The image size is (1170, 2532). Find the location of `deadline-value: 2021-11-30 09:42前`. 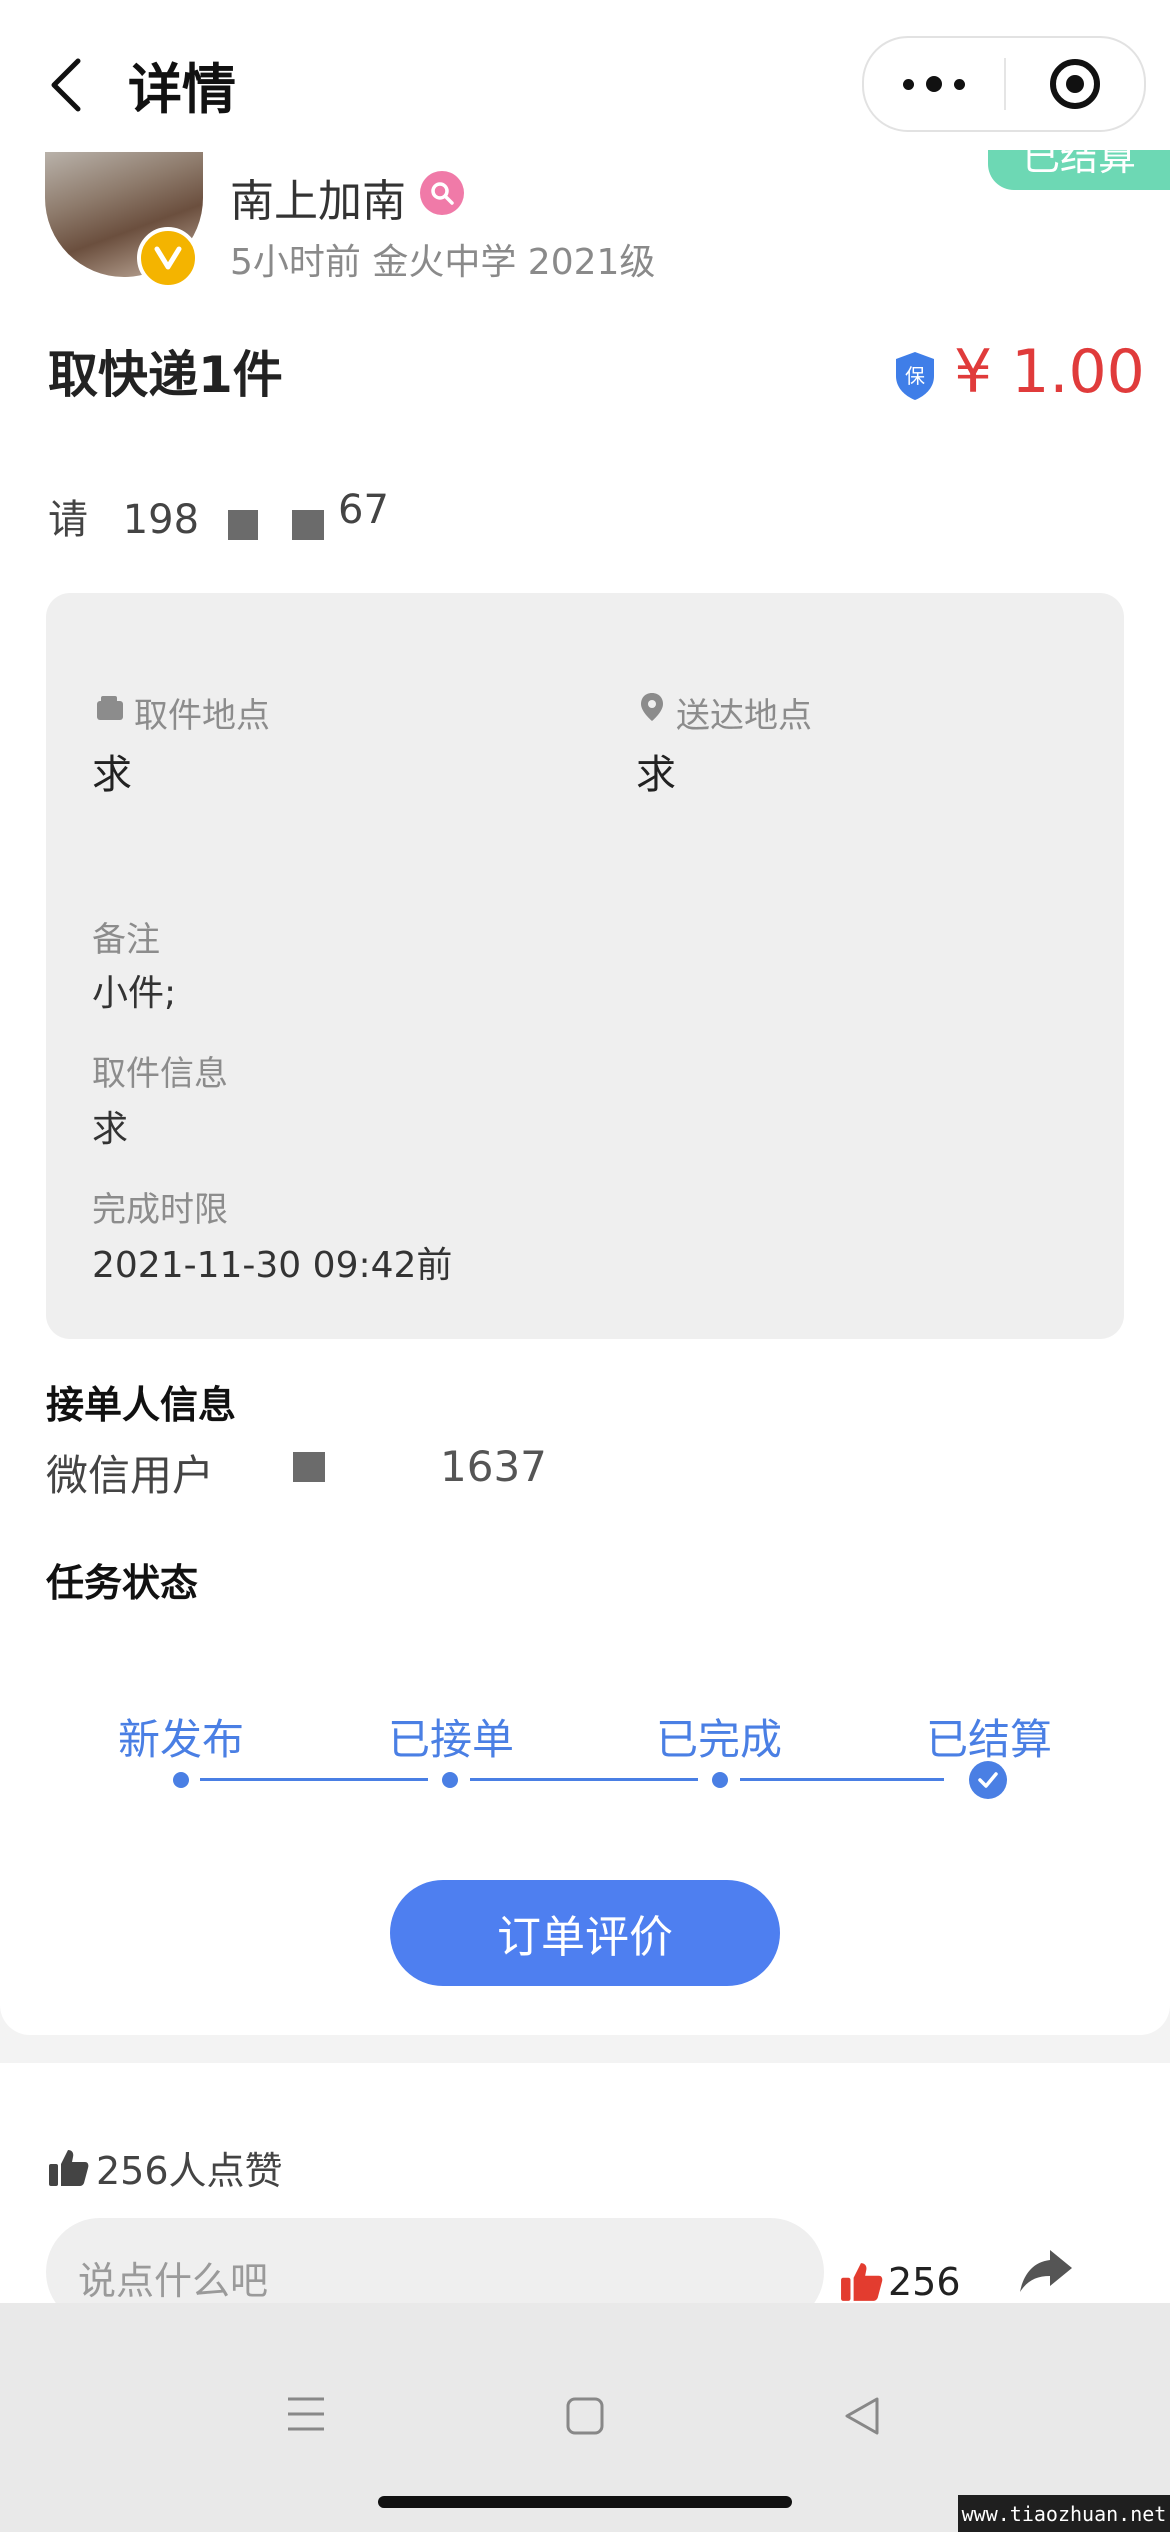

deadline-value: 2021-11-30 09:42前 is located at coordinates (272, 1265).